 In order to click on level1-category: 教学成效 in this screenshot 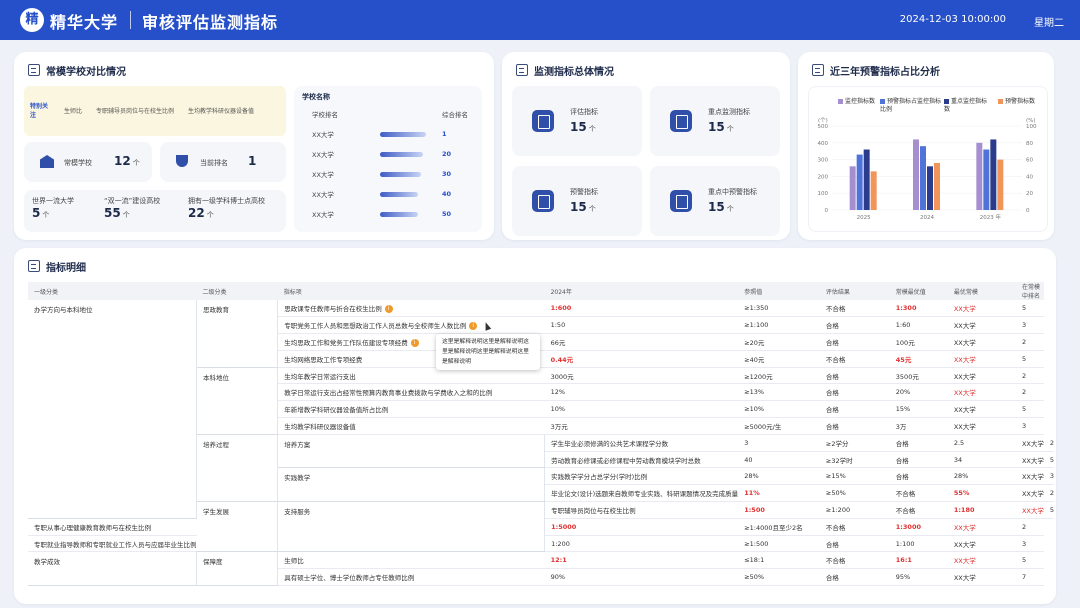, I will do `click(112, 569)`.